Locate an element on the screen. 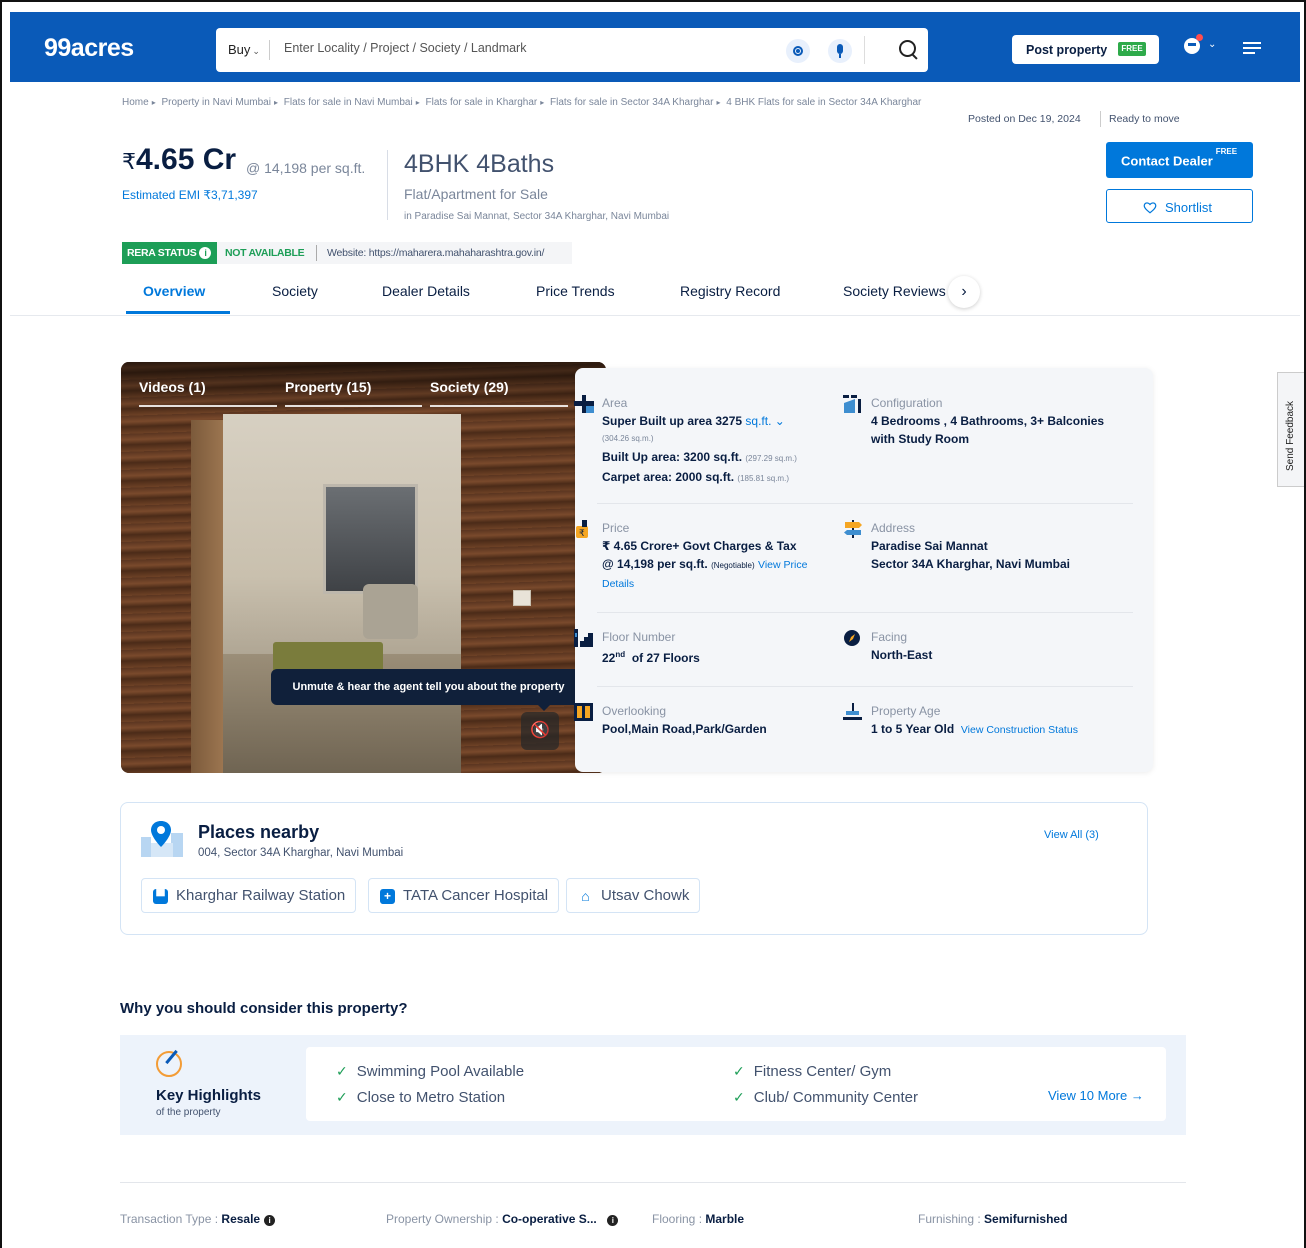 Image resolution: width=1306 pixels, height=1248 pixels. property-age-label: Property Age is located at coordinates (906, 711).